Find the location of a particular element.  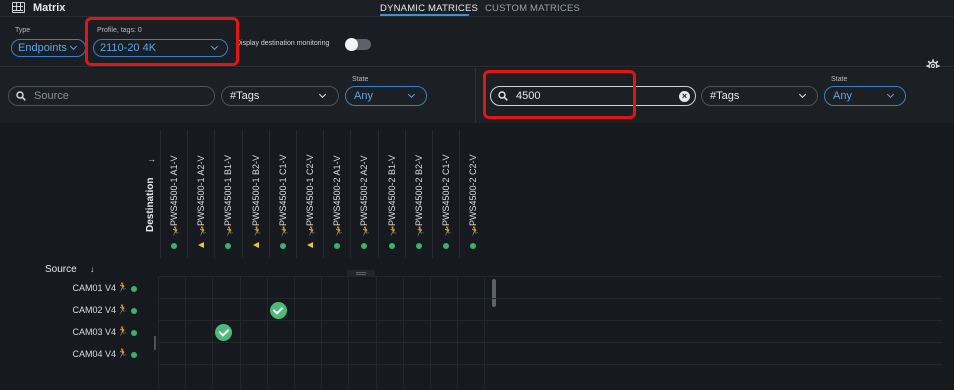

app-title: Matrix is located at coordinates (49, 8).